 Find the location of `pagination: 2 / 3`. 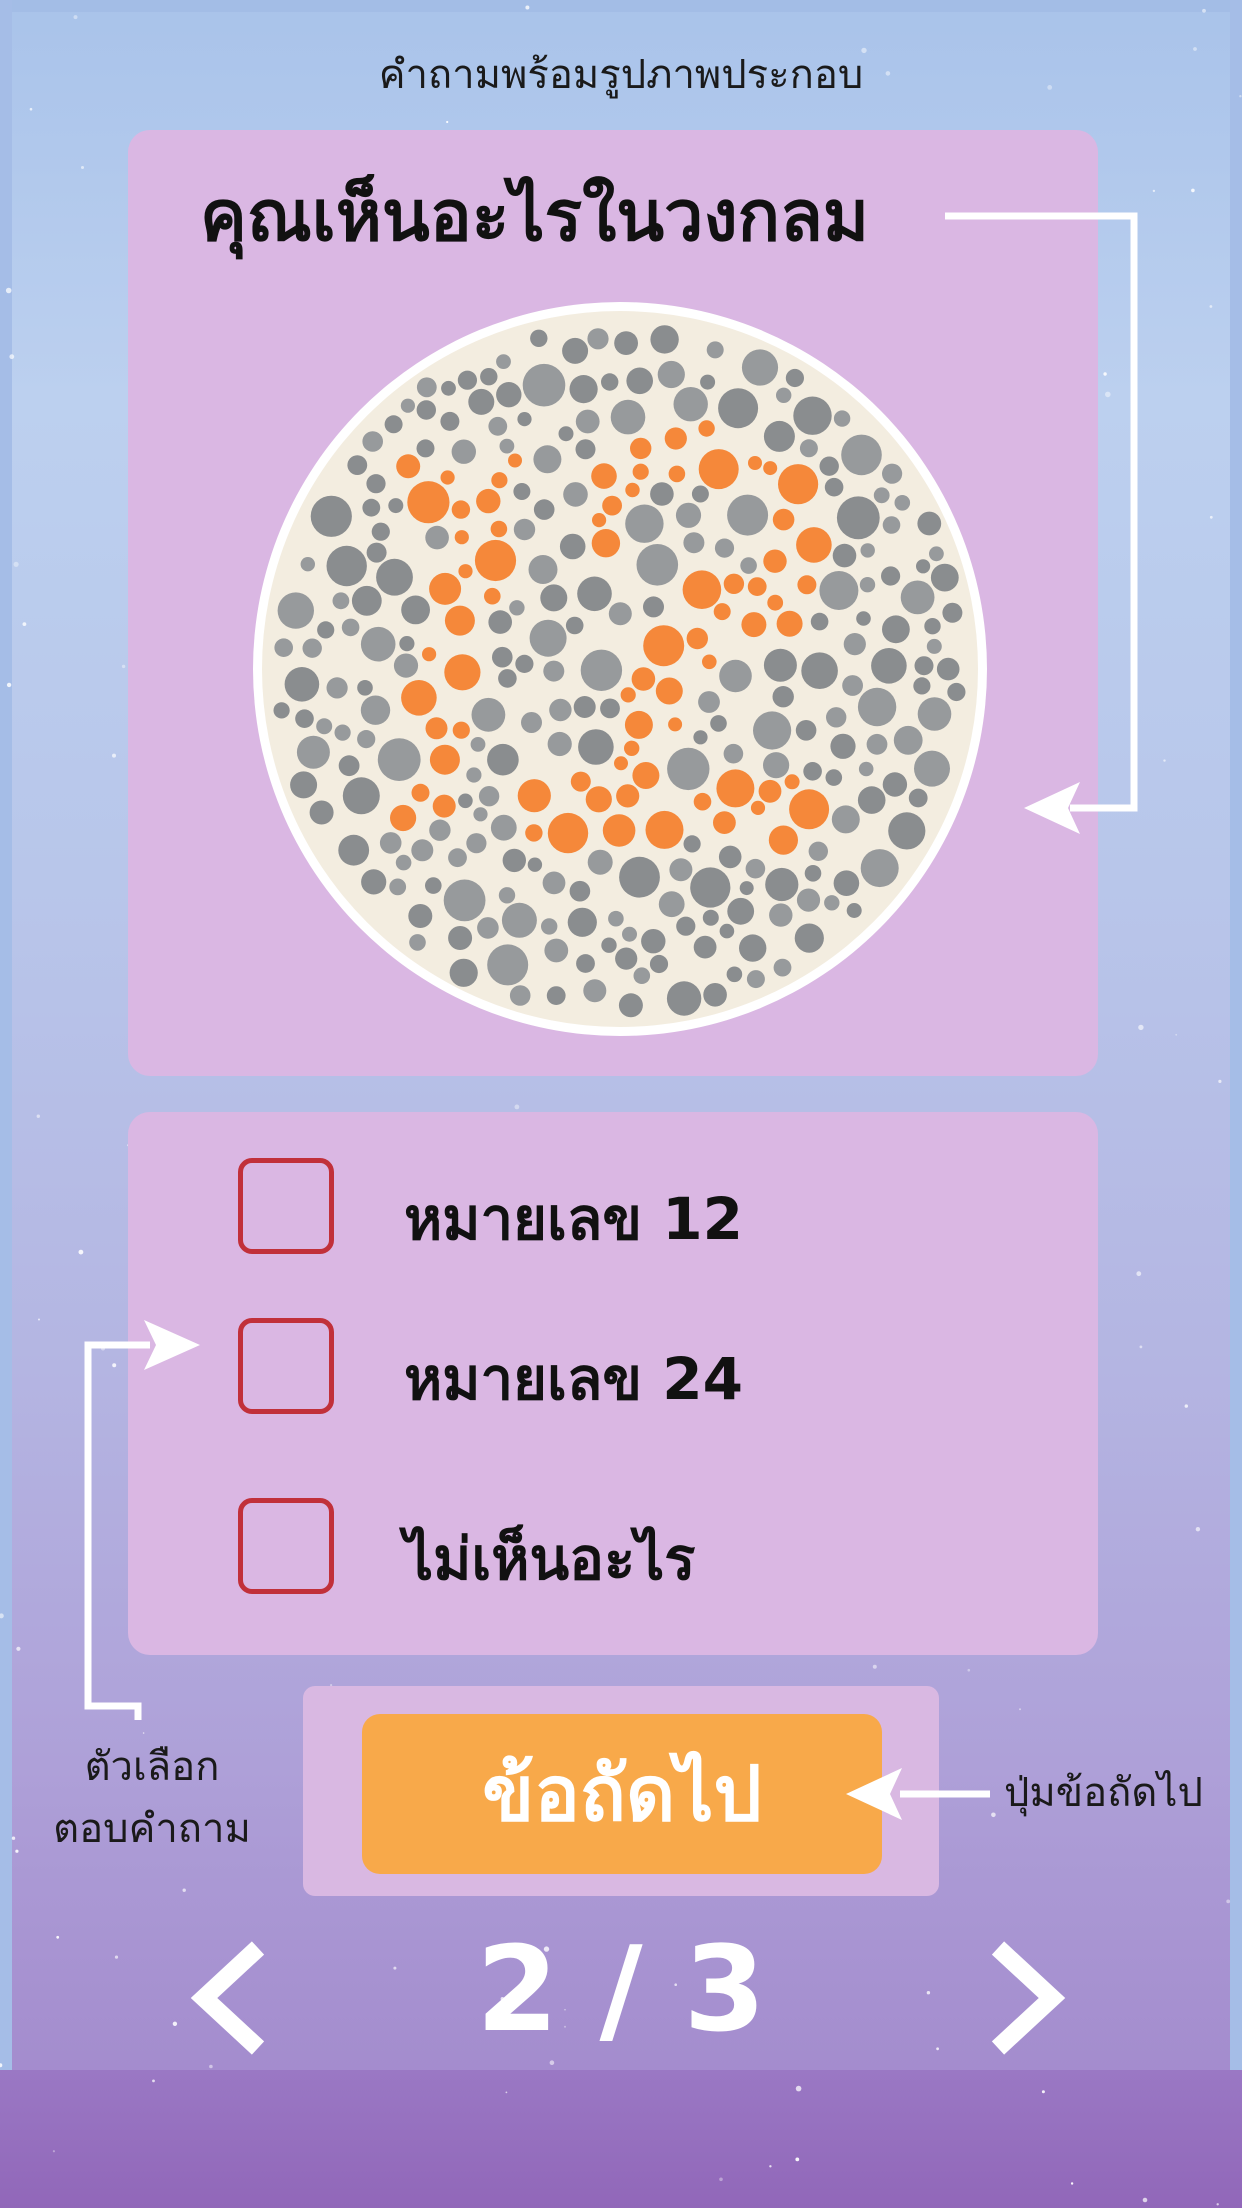

pagination: 2 / 3 is located at coordinates (621, 2000).